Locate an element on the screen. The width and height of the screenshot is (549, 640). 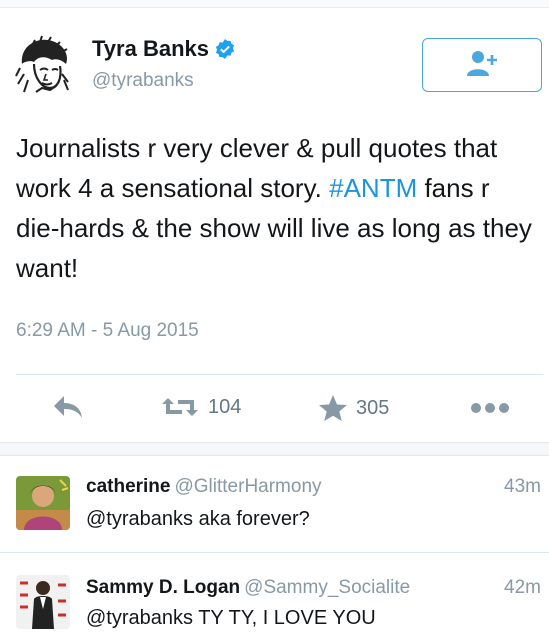
top-divider is located at coordinates (274, 4).